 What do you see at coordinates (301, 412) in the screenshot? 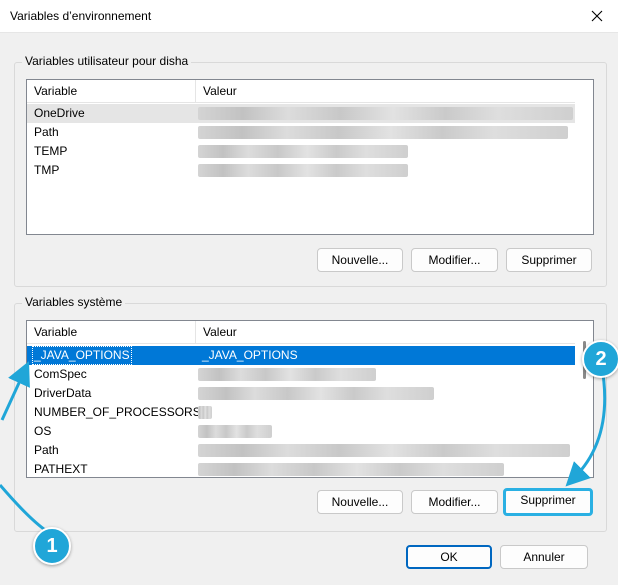
I see `system-row-number-of-processors: NUMBER_OF_PROCESSORS` at bounding box center [301, 412].